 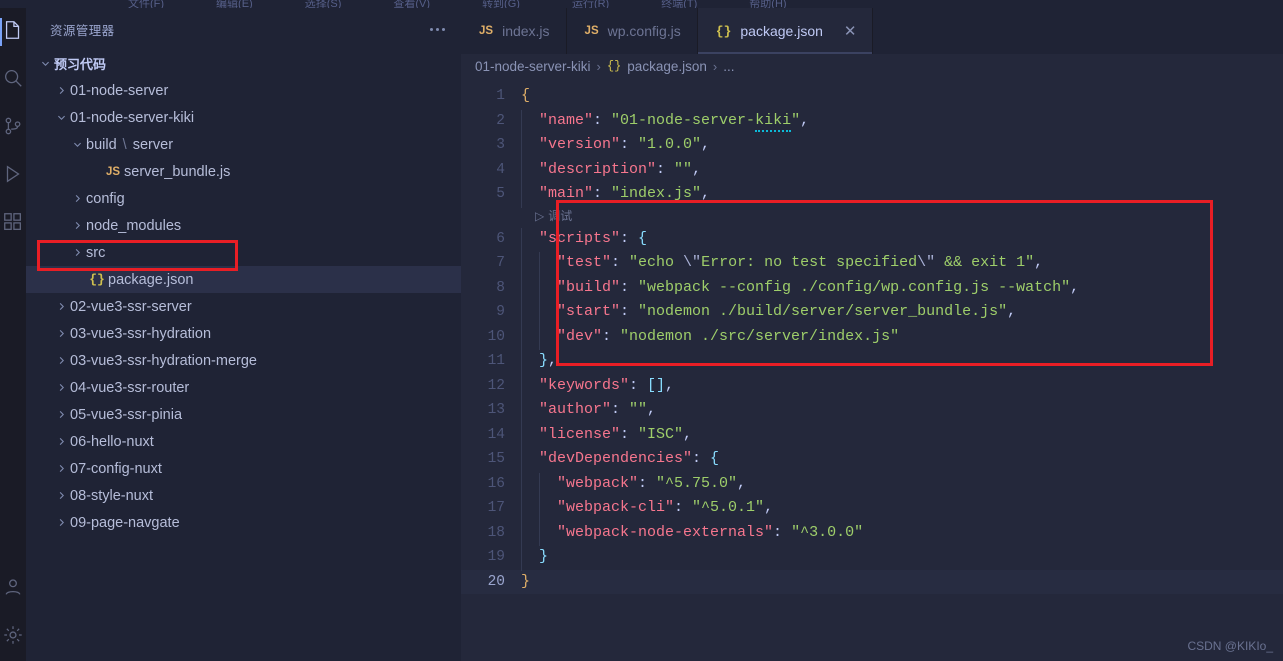 I want to click on code-line-content: "webpack": "^5.75.0",, so click(x=902, y=484).